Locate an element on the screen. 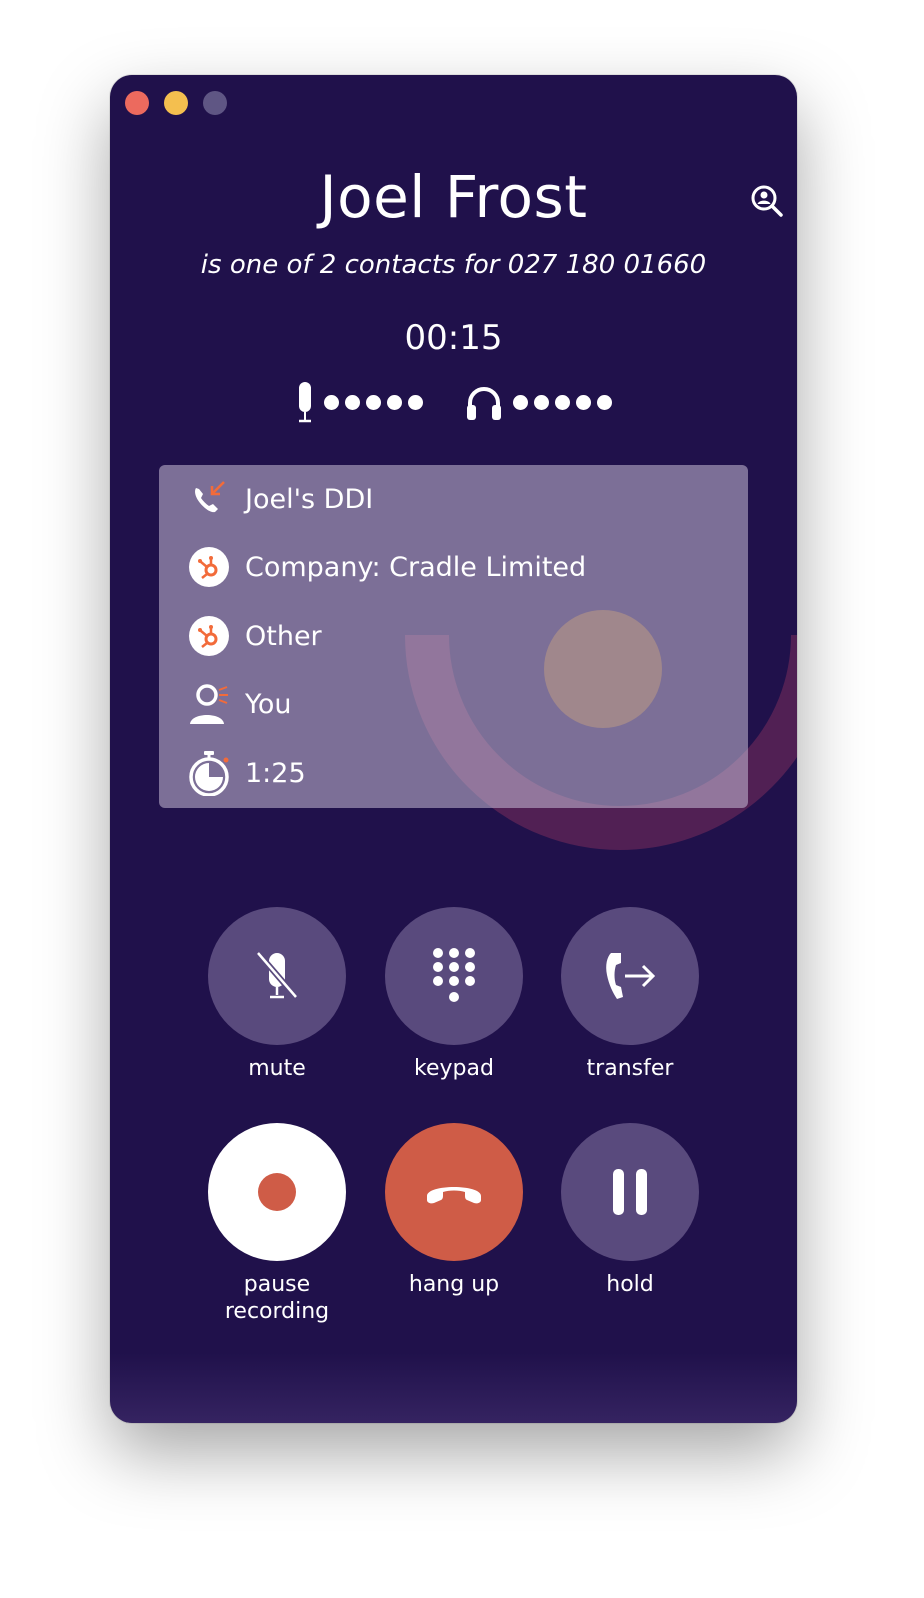  keypad-label: keypad is located at coordinates (454, 1068).